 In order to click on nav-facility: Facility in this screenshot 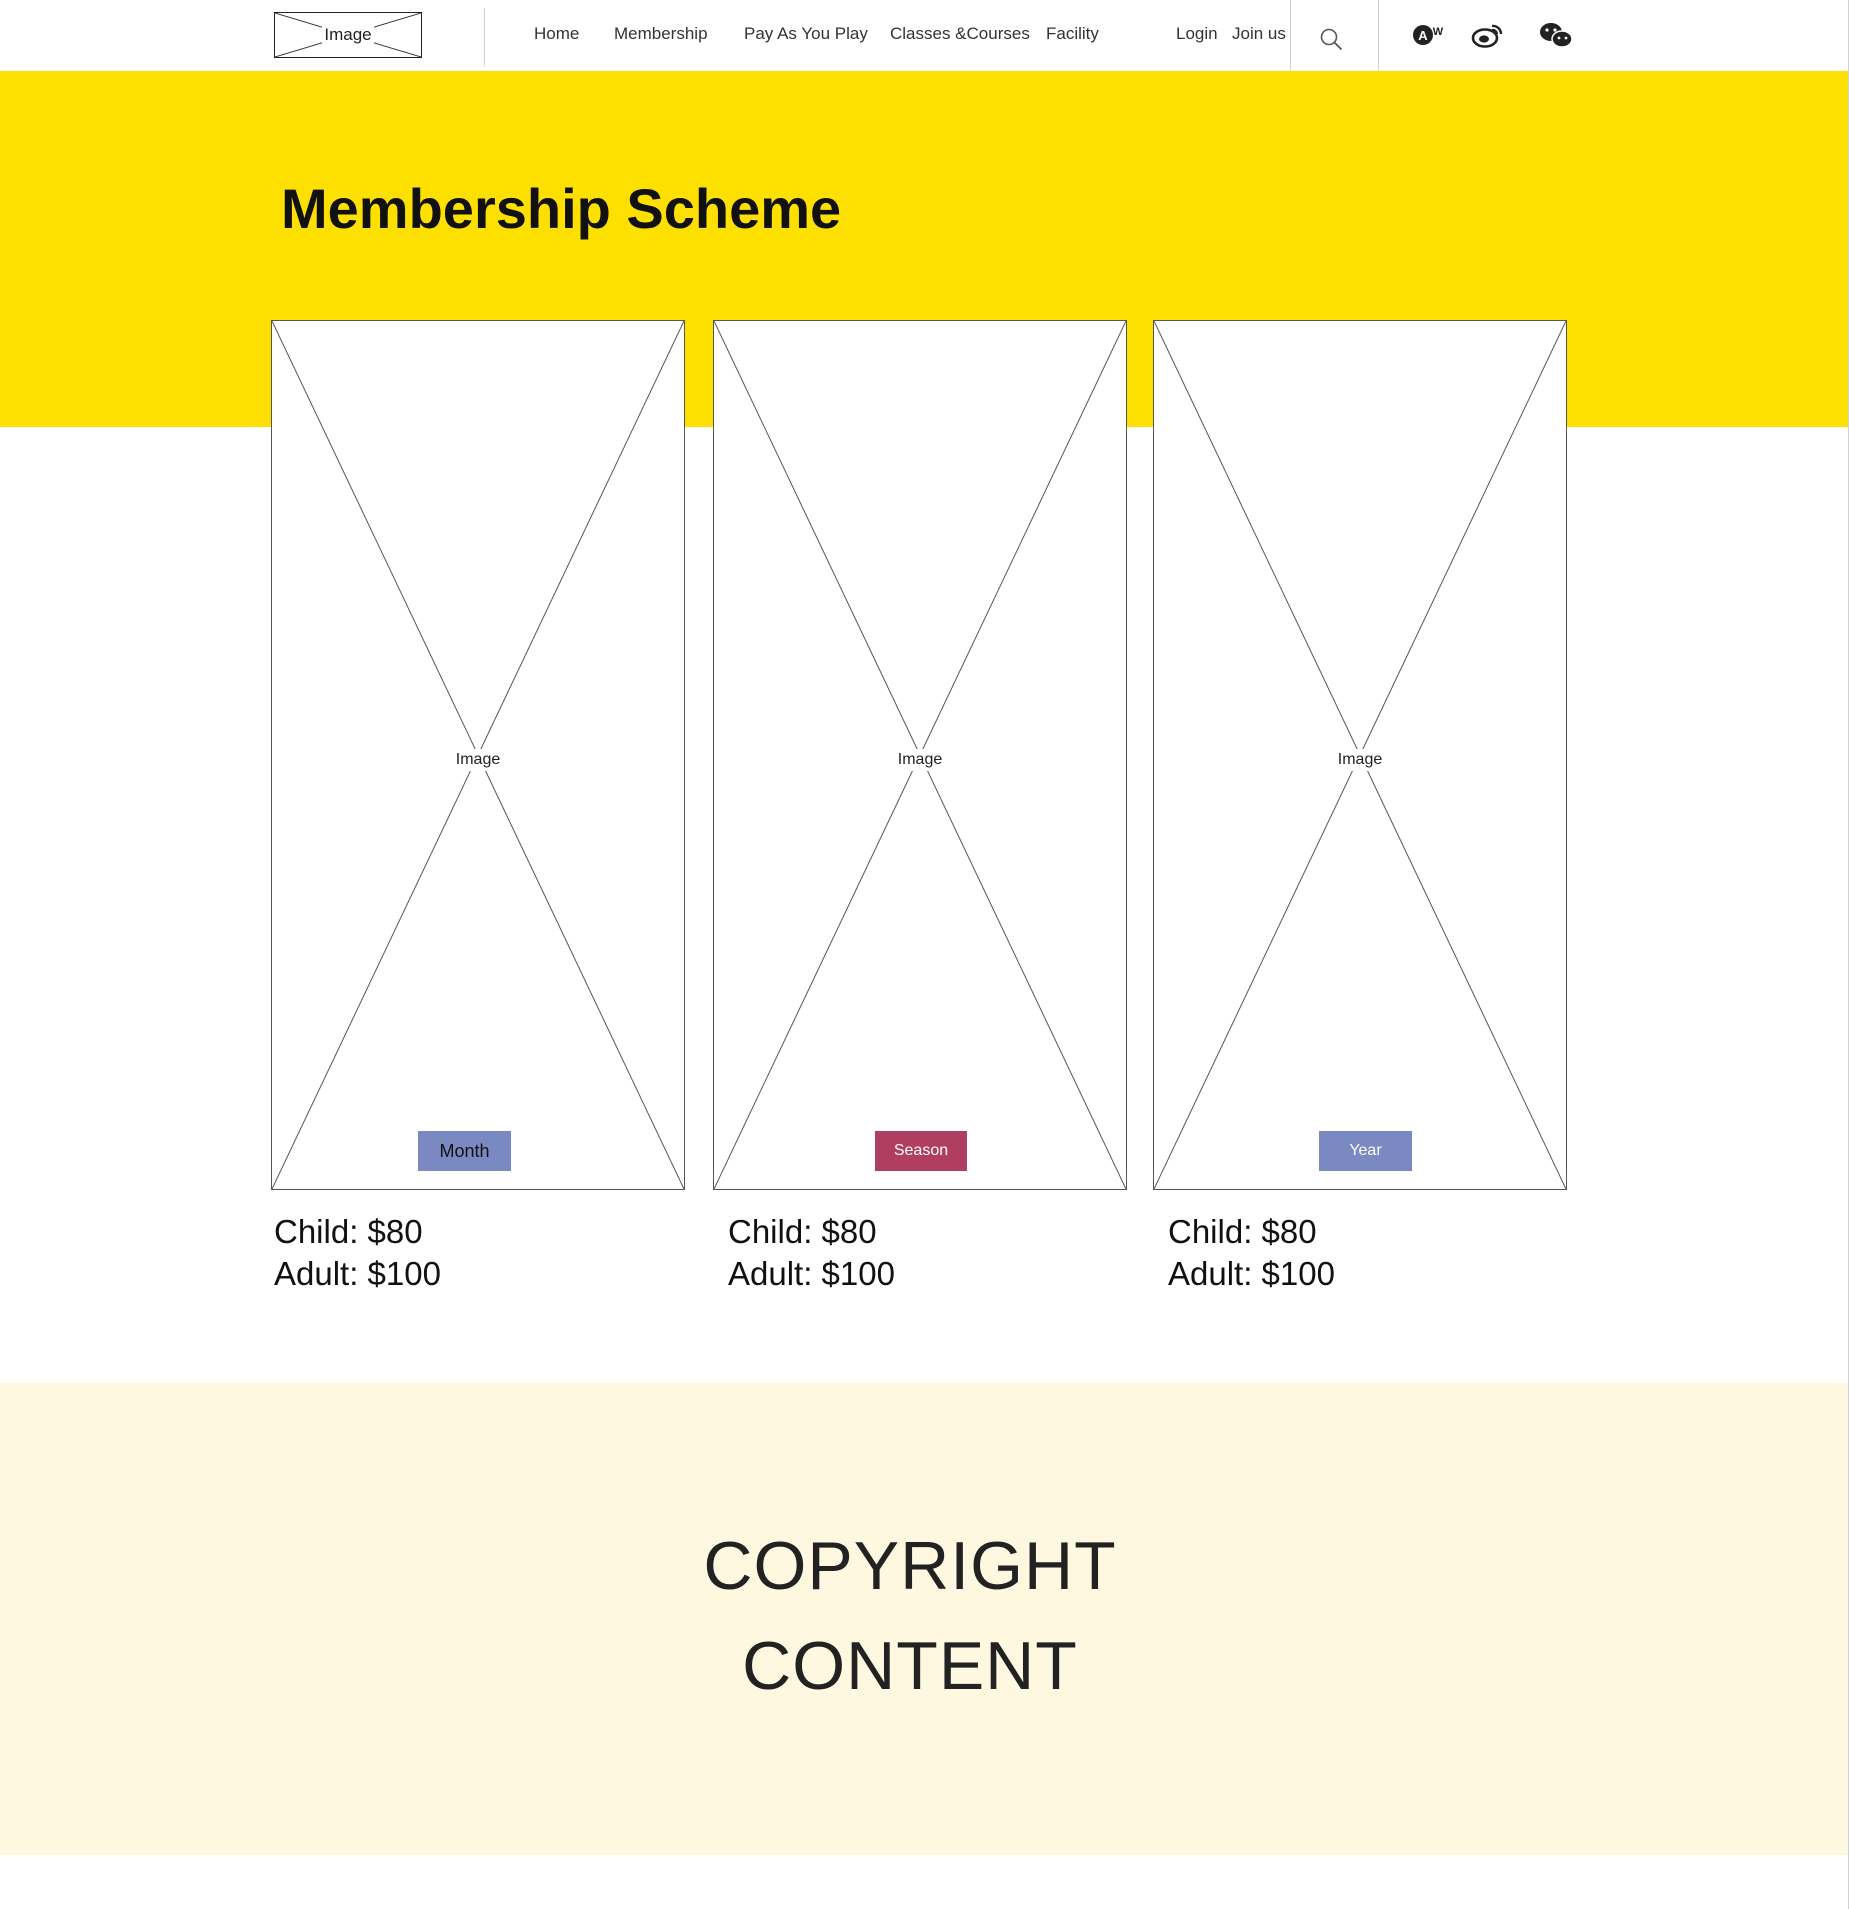, I will do `click(1072, 33)`.